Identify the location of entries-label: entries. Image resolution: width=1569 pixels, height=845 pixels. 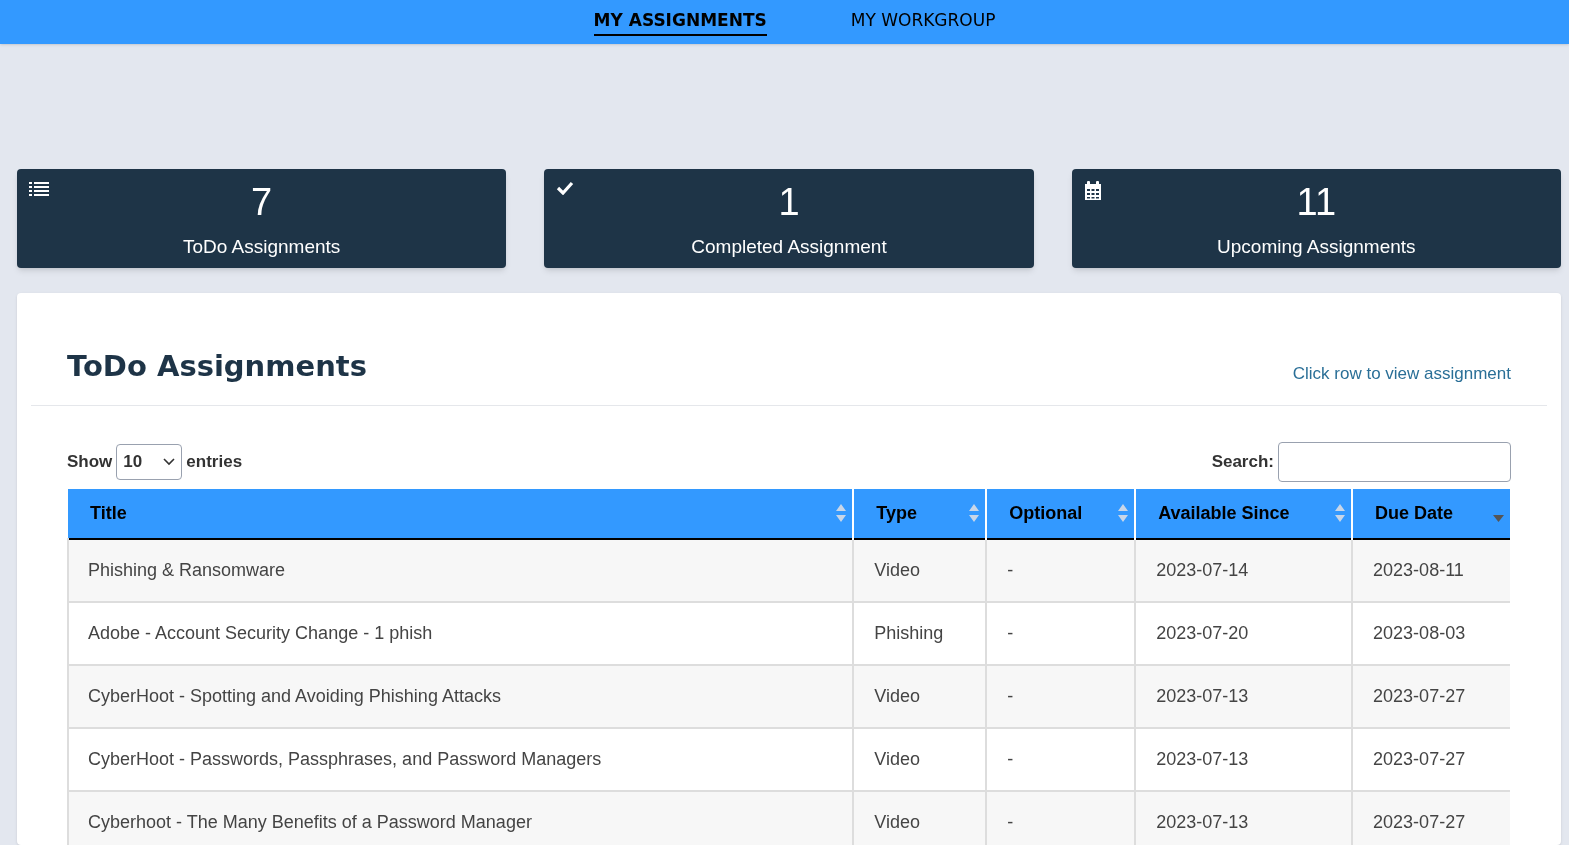
(214, 461).